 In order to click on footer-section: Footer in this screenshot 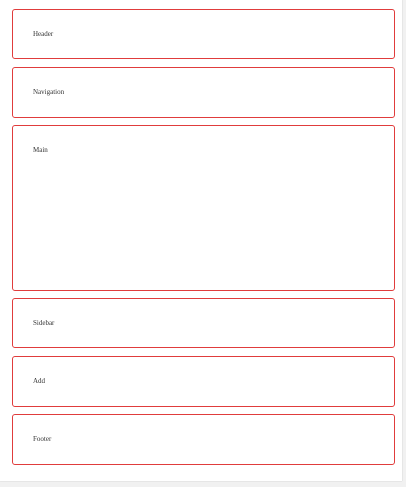, I will do `click(203, 439)`.